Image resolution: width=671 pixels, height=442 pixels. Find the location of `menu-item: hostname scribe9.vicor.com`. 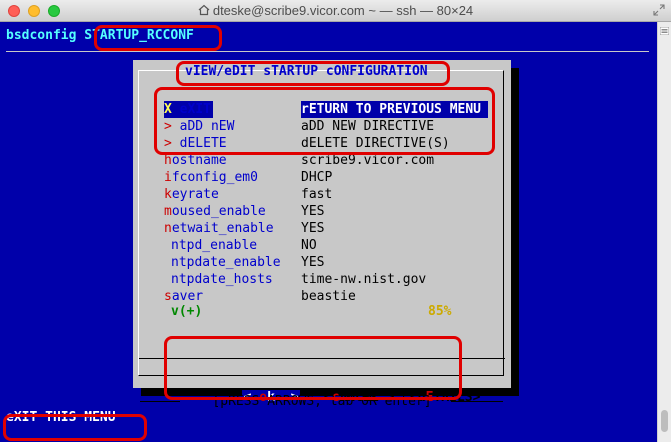

menu-item: hostname scribe9.vicor.com is located at coordinates (326, 160).